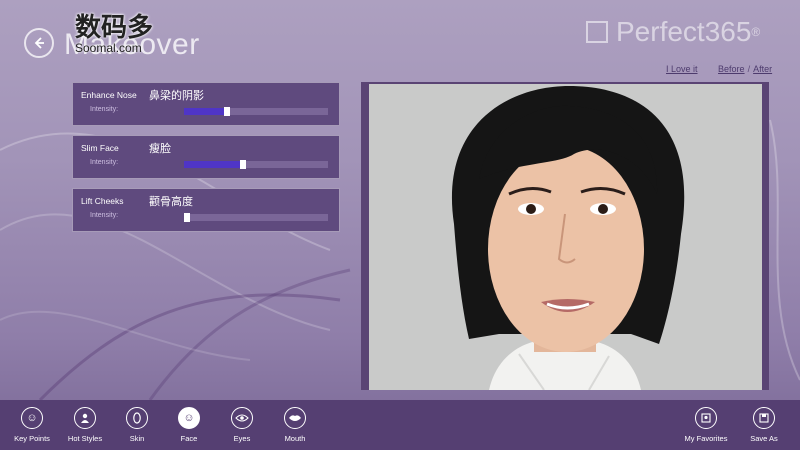 The image size is (800, 450). What do you see at coordinates (206, 157) in the screenshot?
I see `slim-face-panel: Slim Face 瘦脸 Intensity:` at bounding box center [206, 157].